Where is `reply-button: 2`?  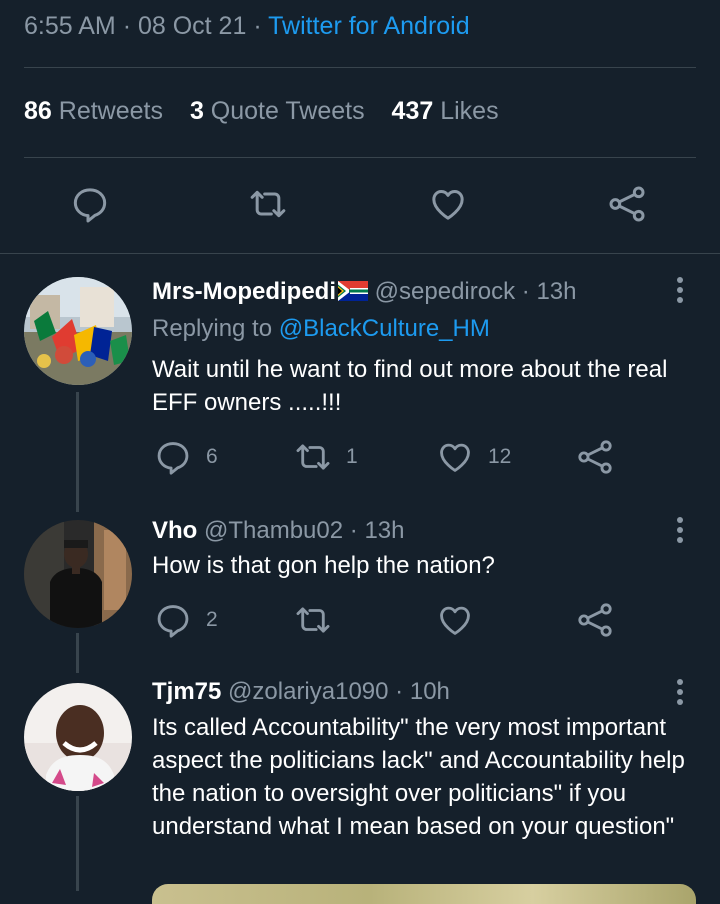
reply-button: 2 is located at coordinates (186, 620).